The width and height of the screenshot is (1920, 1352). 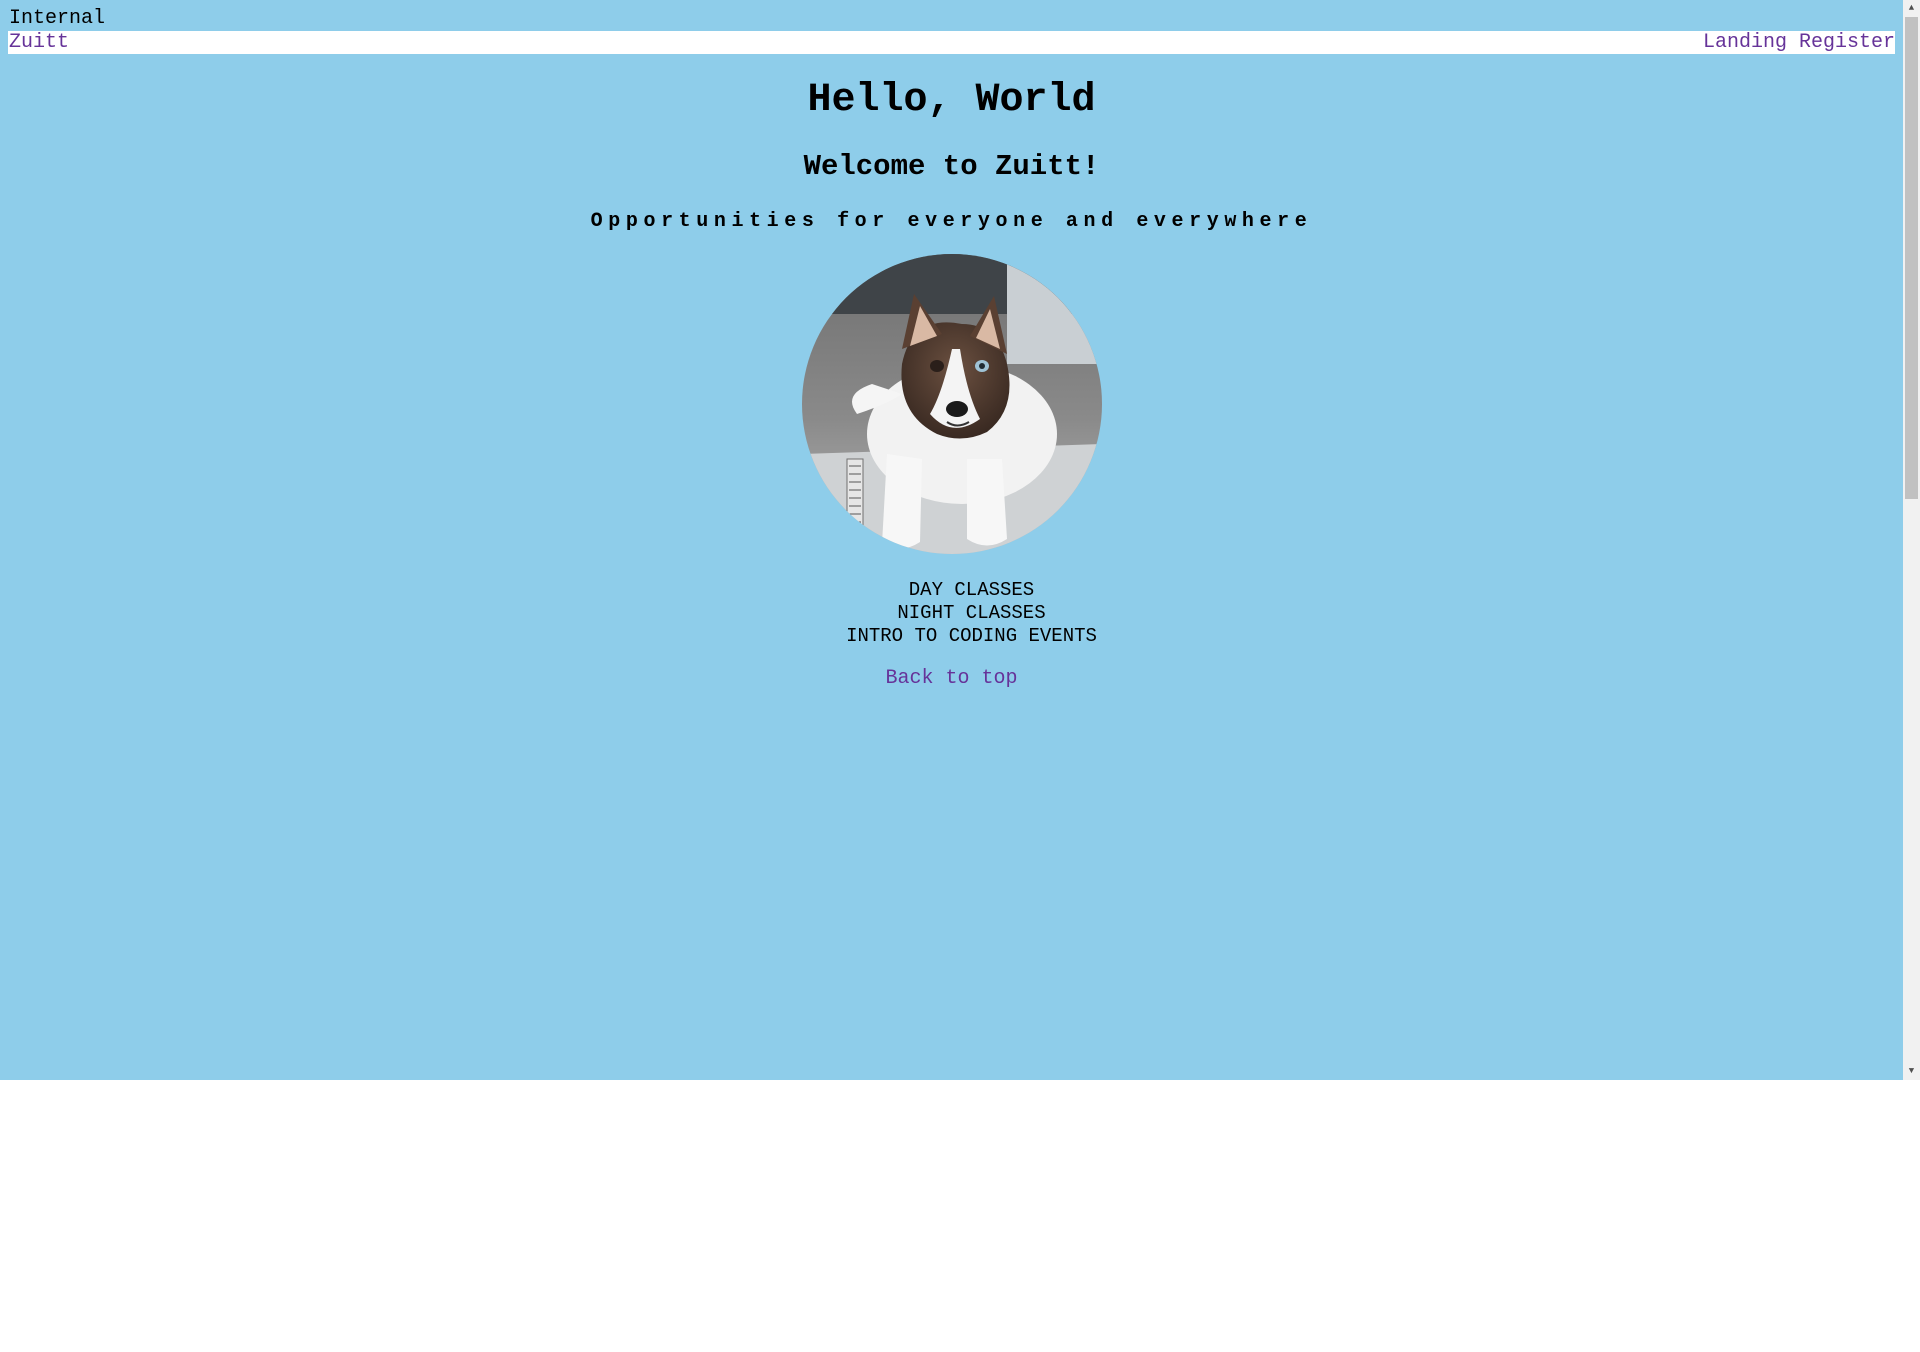 What do you see at coordinates (1745, 42) in the screenshot?
I see `nav-link-landing: Landing` at bounding box center [1745, 42].